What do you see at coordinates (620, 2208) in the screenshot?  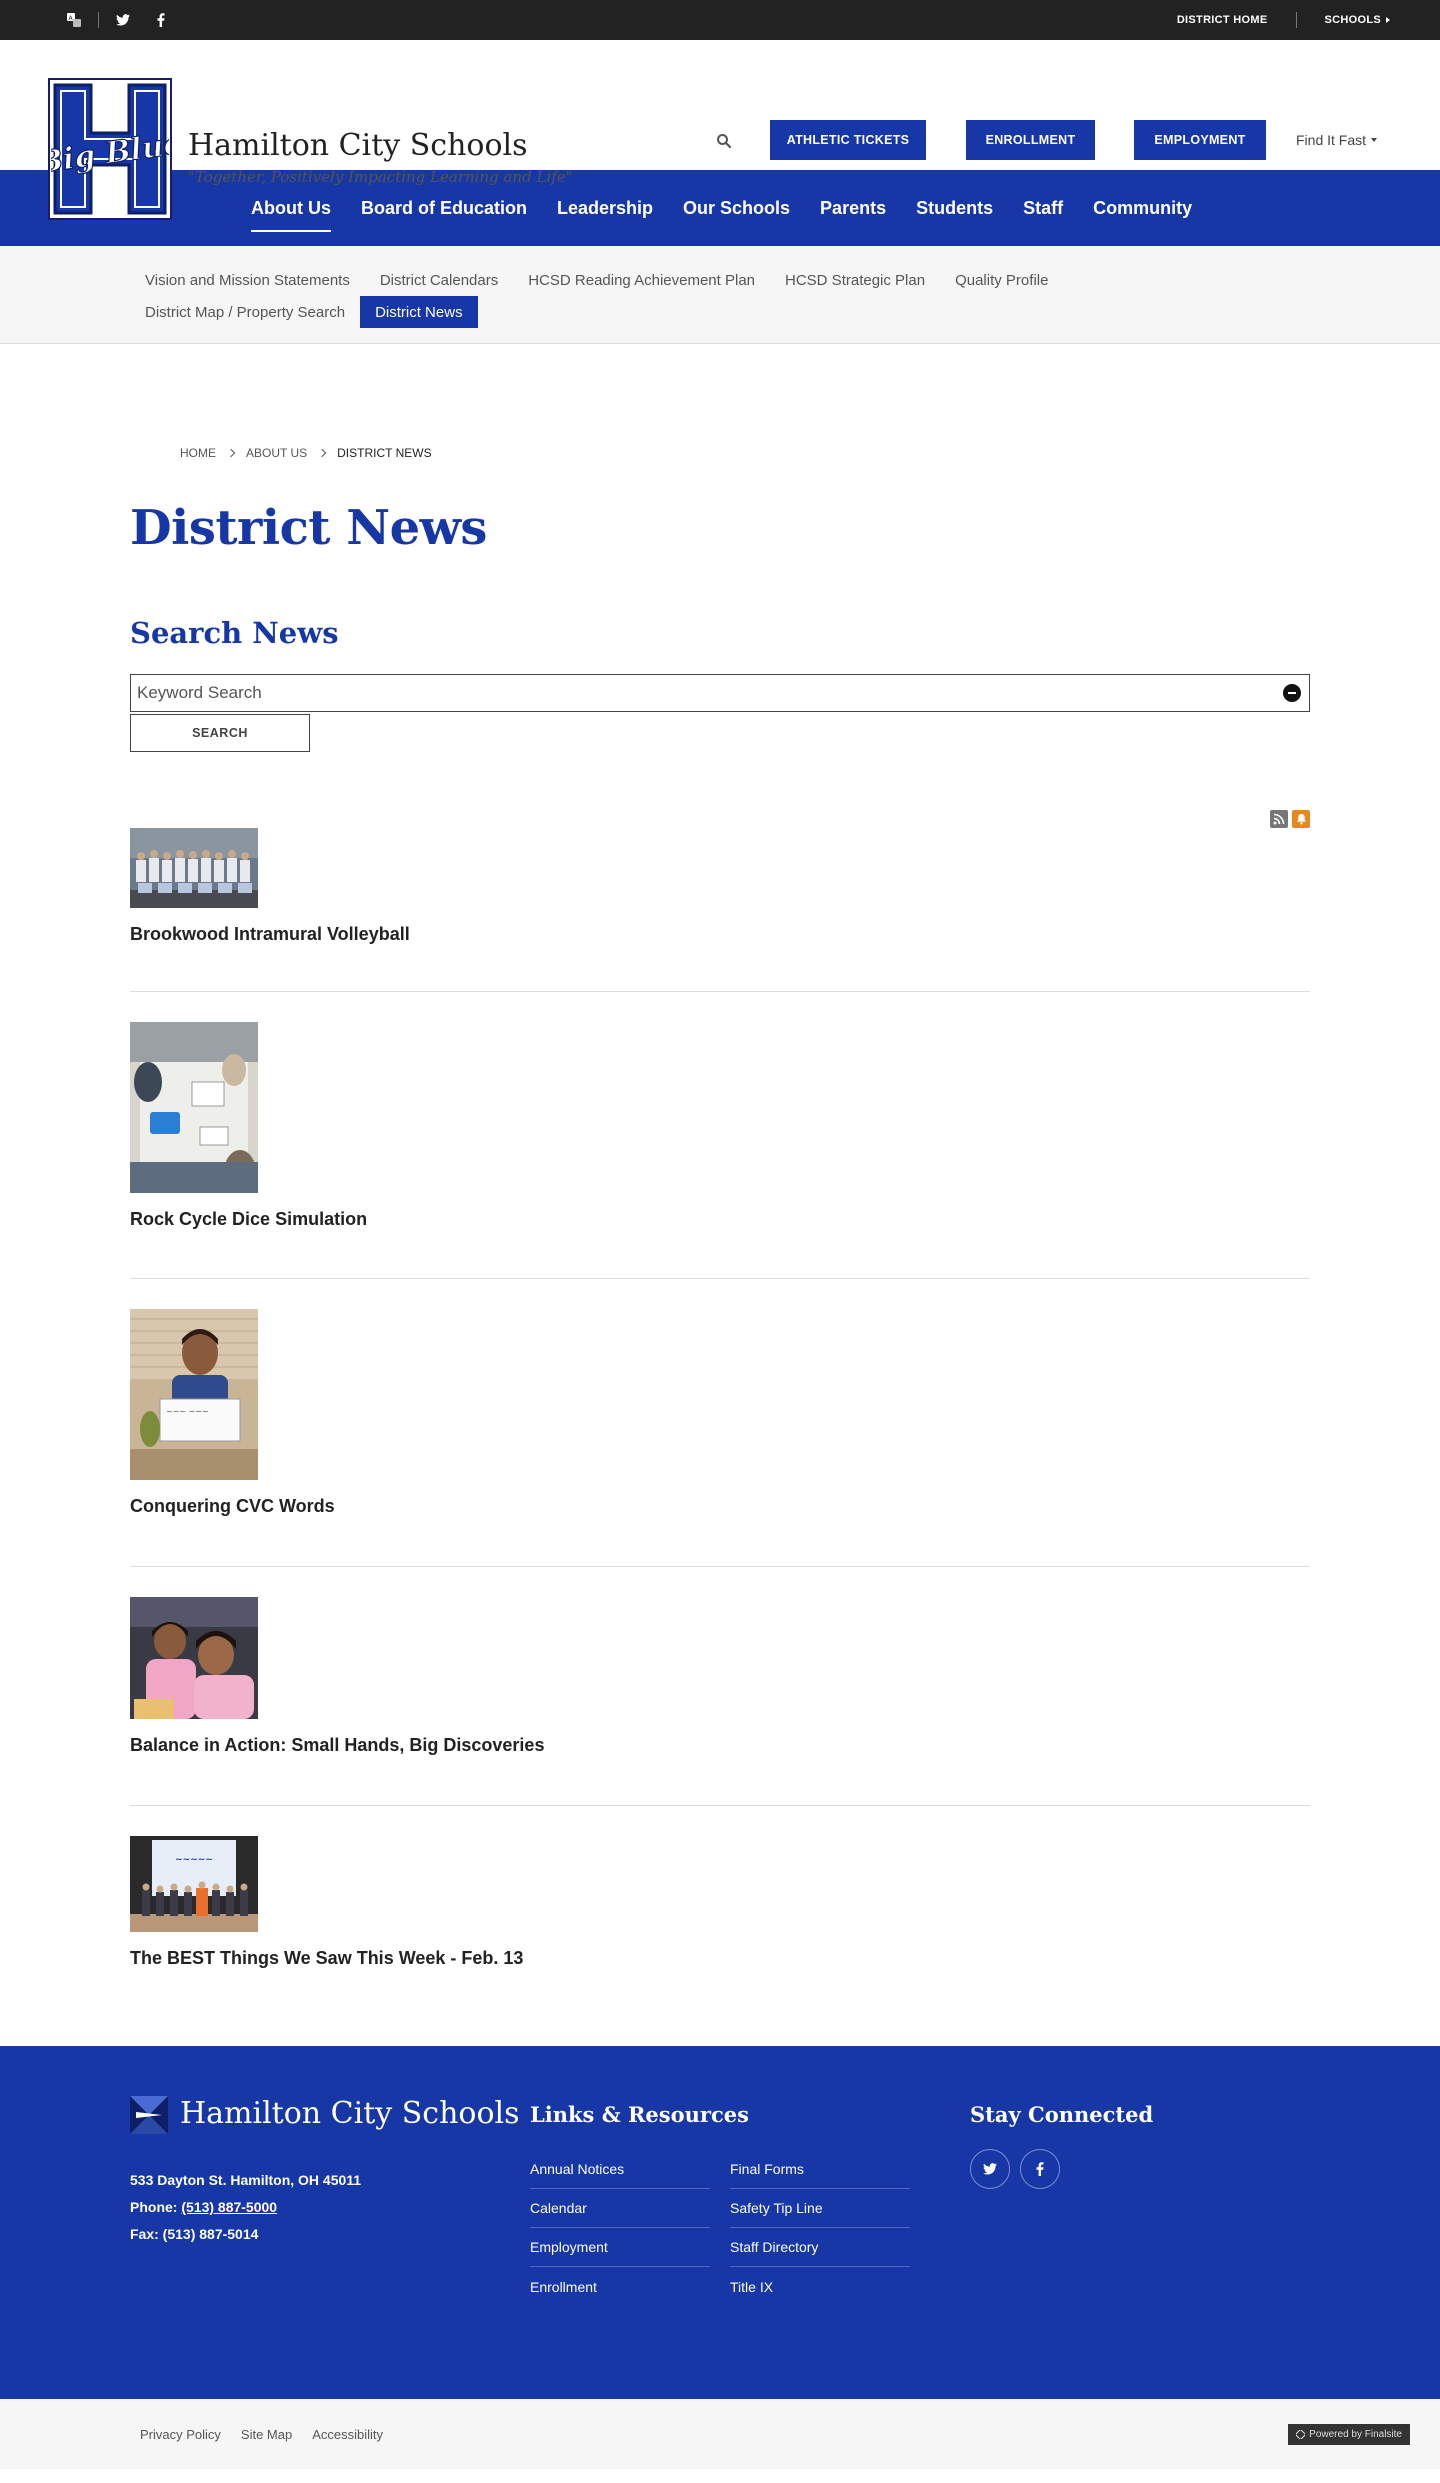 I see `footer-link-calendar: Calendar` at bounding box center [620, 2208].